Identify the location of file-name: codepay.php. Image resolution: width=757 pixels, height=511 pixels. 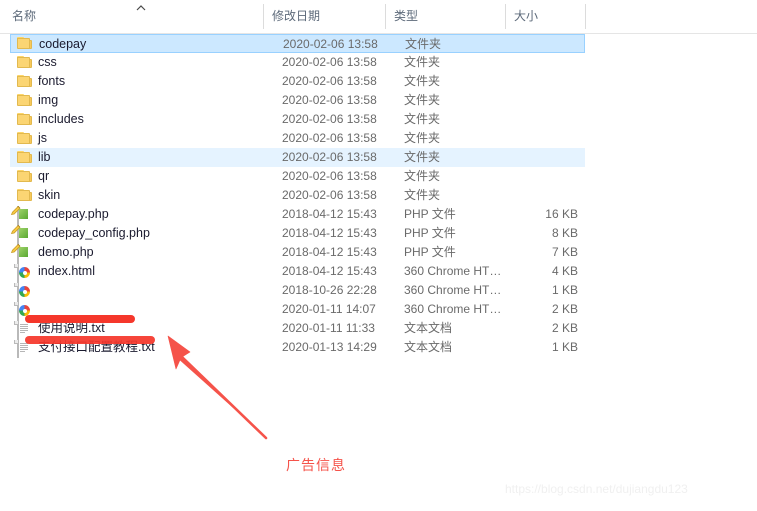
(73, 214).